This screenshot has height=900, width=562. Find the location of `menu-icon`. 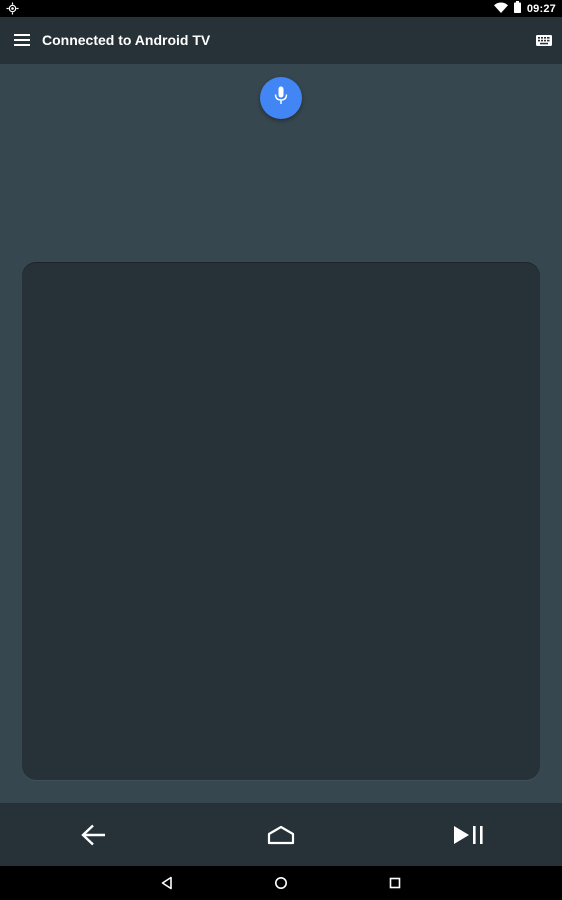

menu-icon is located at coordinates (22, 40).